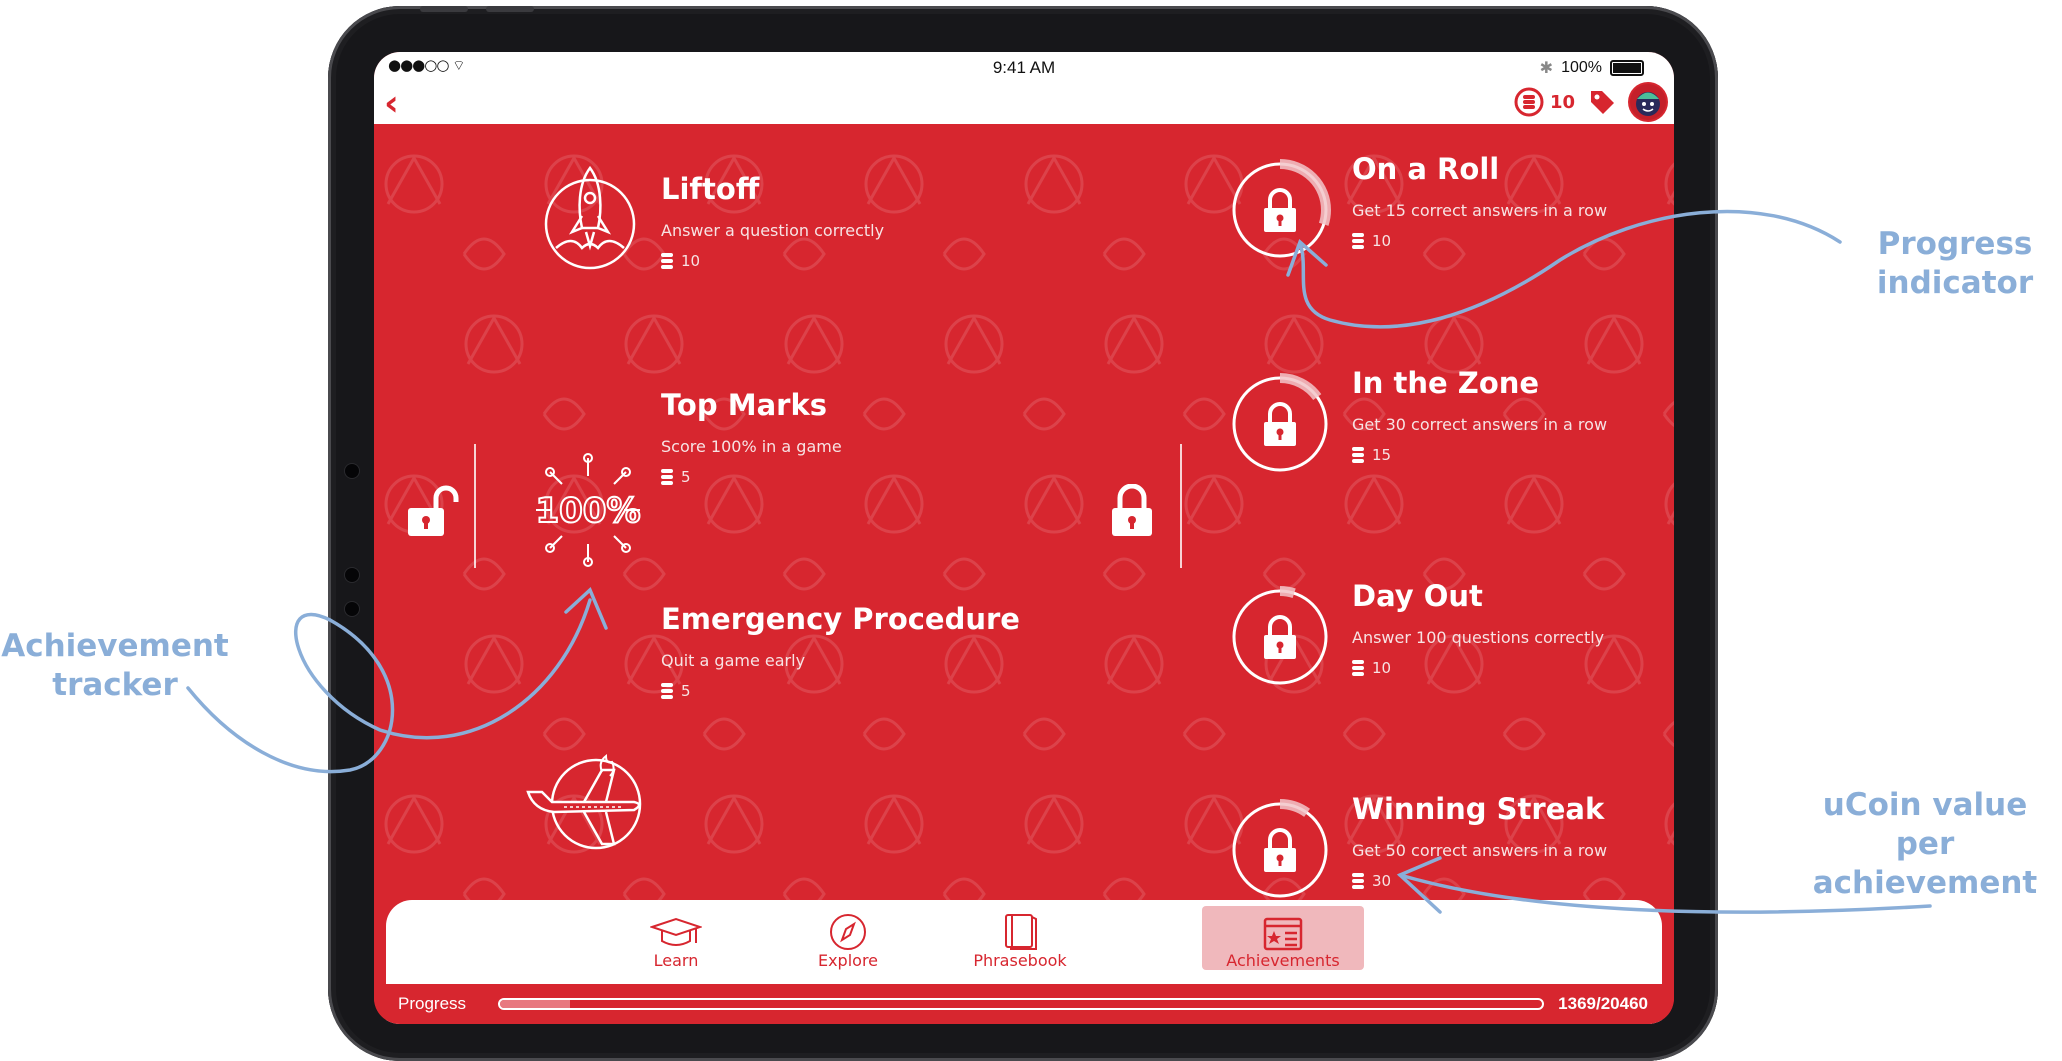  Describe the element at coordinates (848, 960) in the screenshot. I see `tab-label: Explore` at that location.